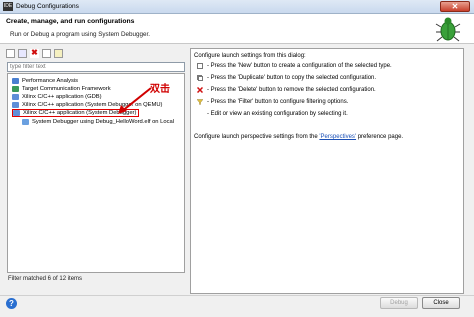  Describe the element at coordinates (66, 89) in the screenshot. I see `tree-item-label: Target Communication Framework` at that location.